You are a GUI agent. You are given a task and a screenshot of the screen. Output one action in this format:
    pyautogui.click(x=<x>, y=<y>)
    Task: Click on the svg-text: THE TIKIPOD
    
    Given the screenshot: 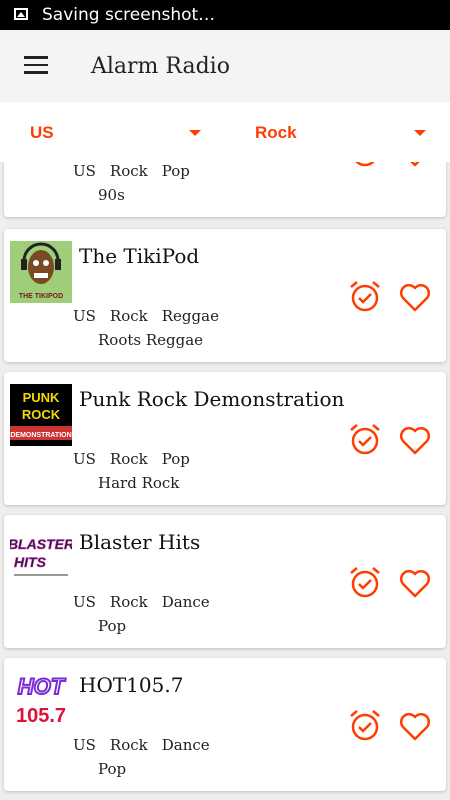 What is the action you would take?
    pyautogui.click(x=41, y=296)
    